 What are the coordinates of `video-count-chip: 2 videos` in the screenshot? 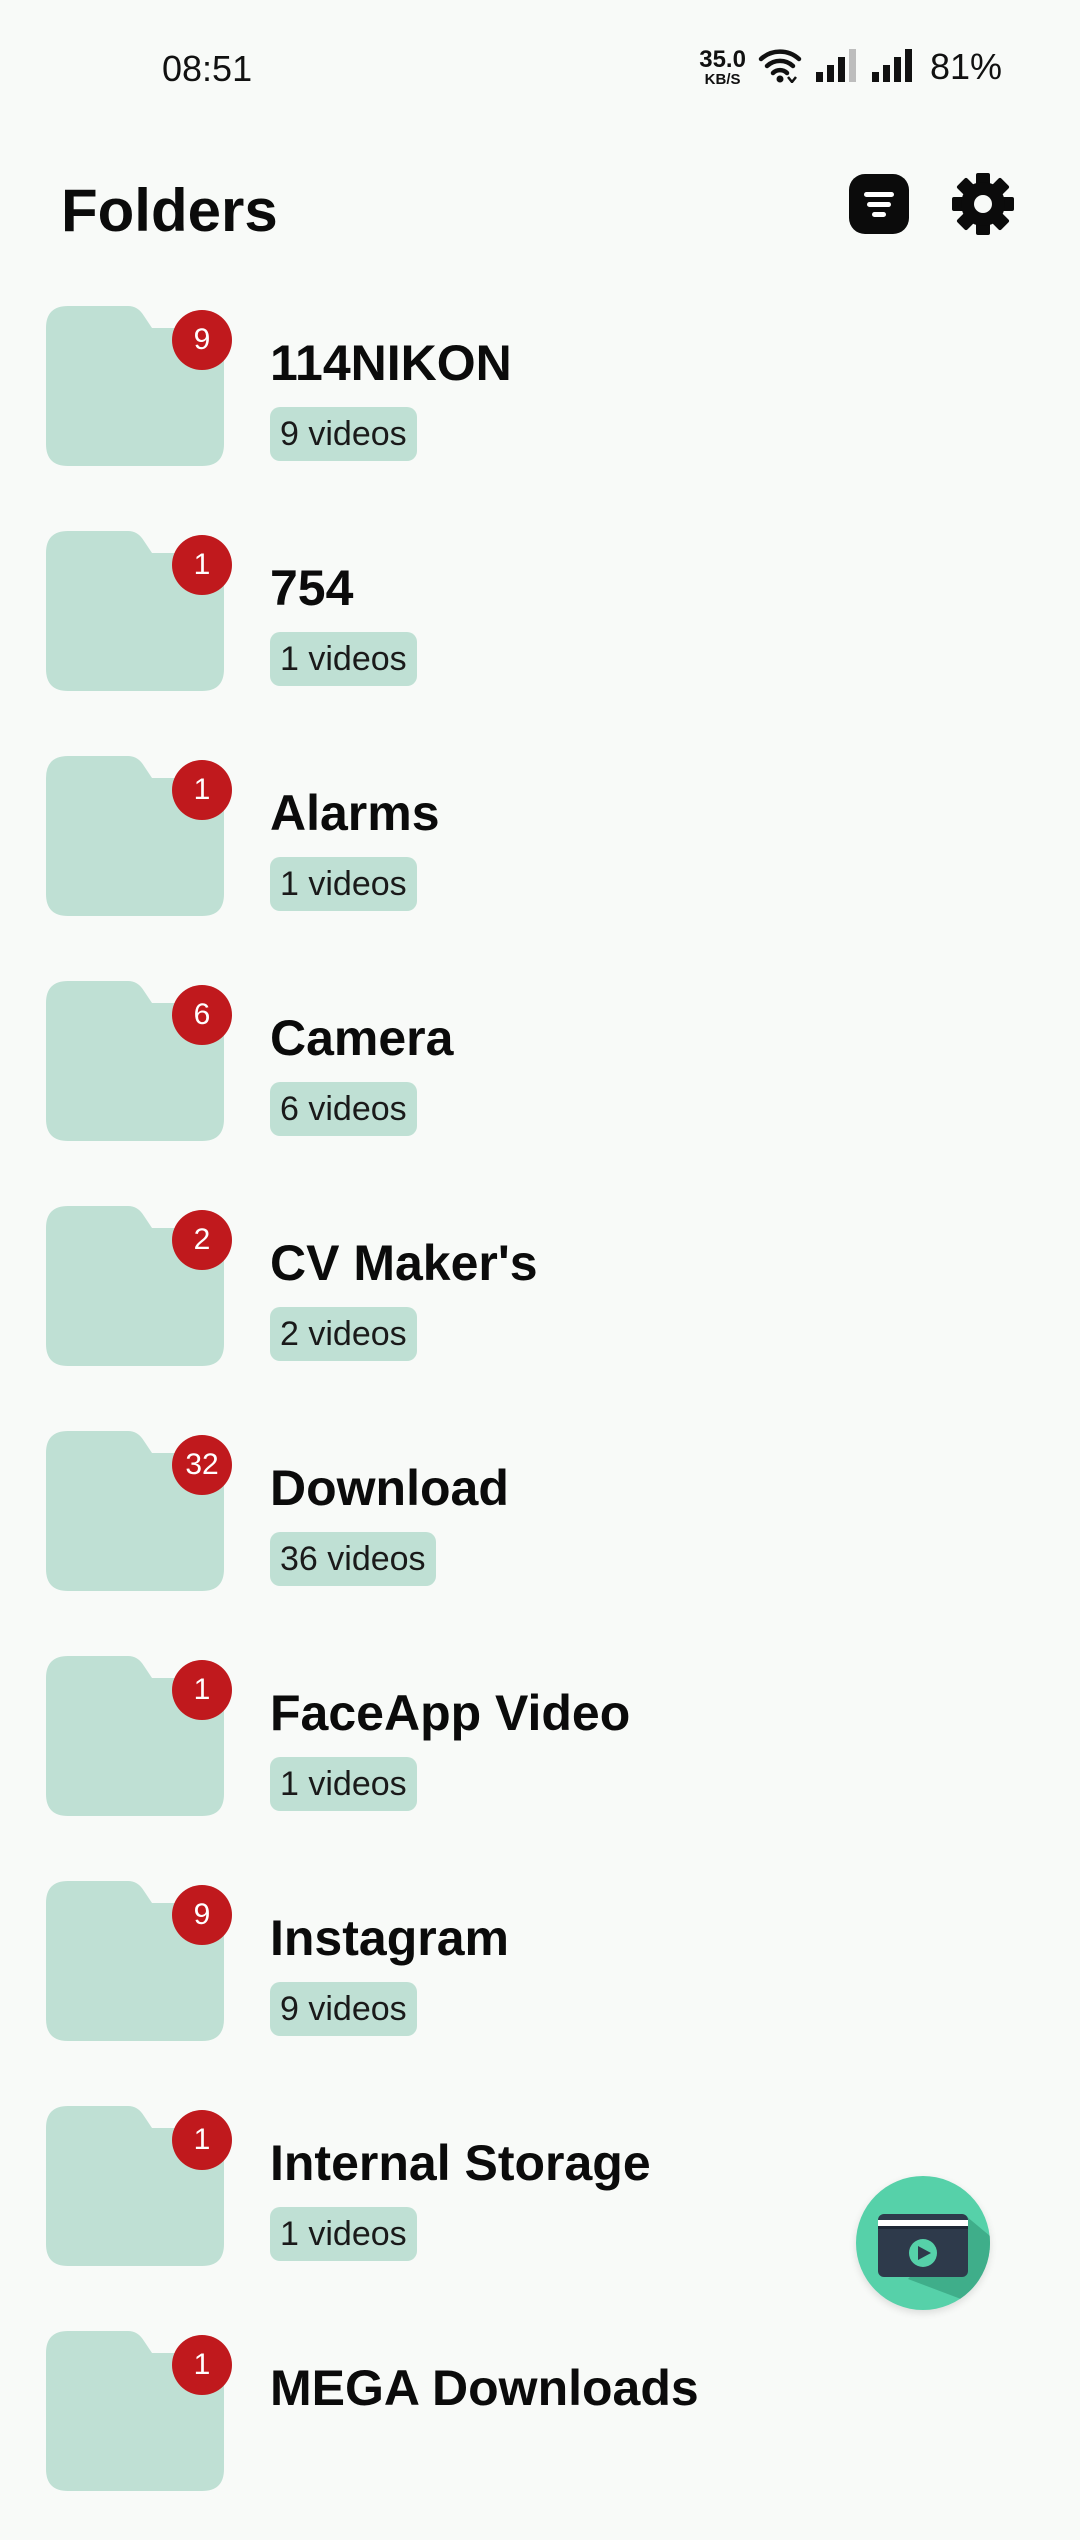 It's located at (343, 1334).